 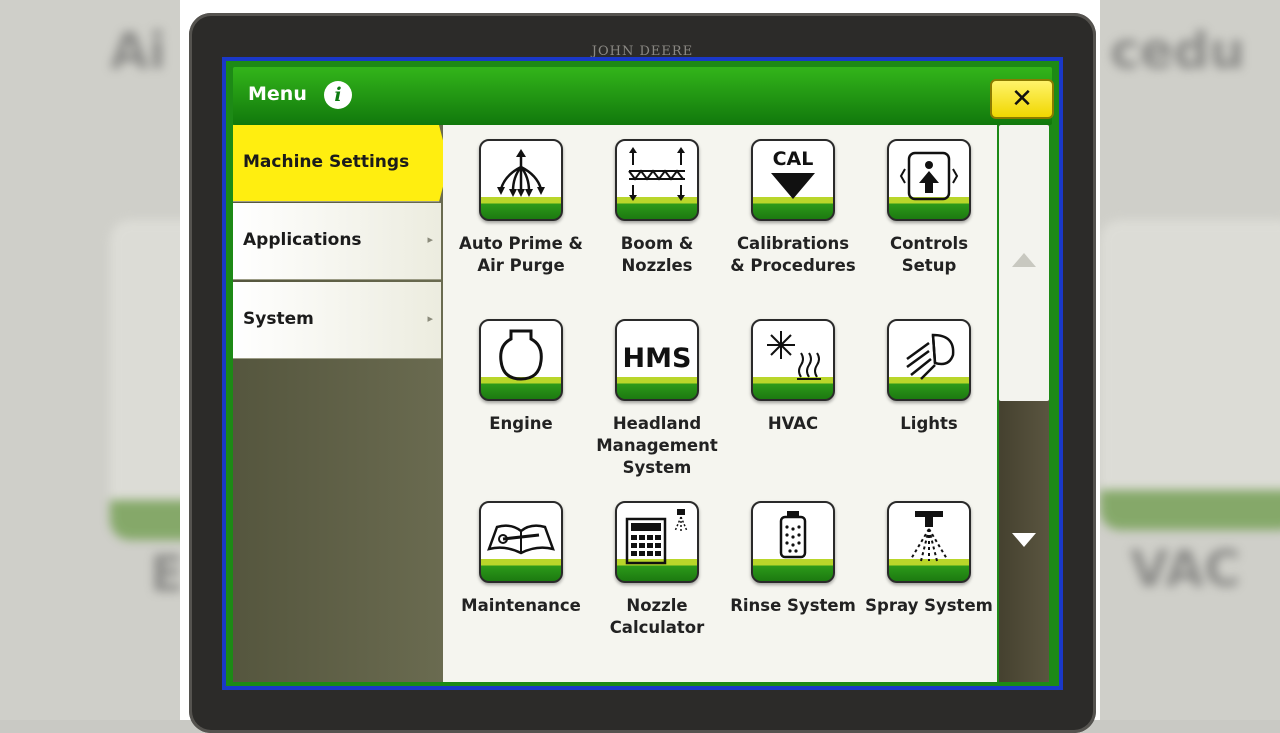 What do you see at coordinates (521, 180) in the screenshot?
I see `branching-arrows-icon` at bounding box center [521, 180].